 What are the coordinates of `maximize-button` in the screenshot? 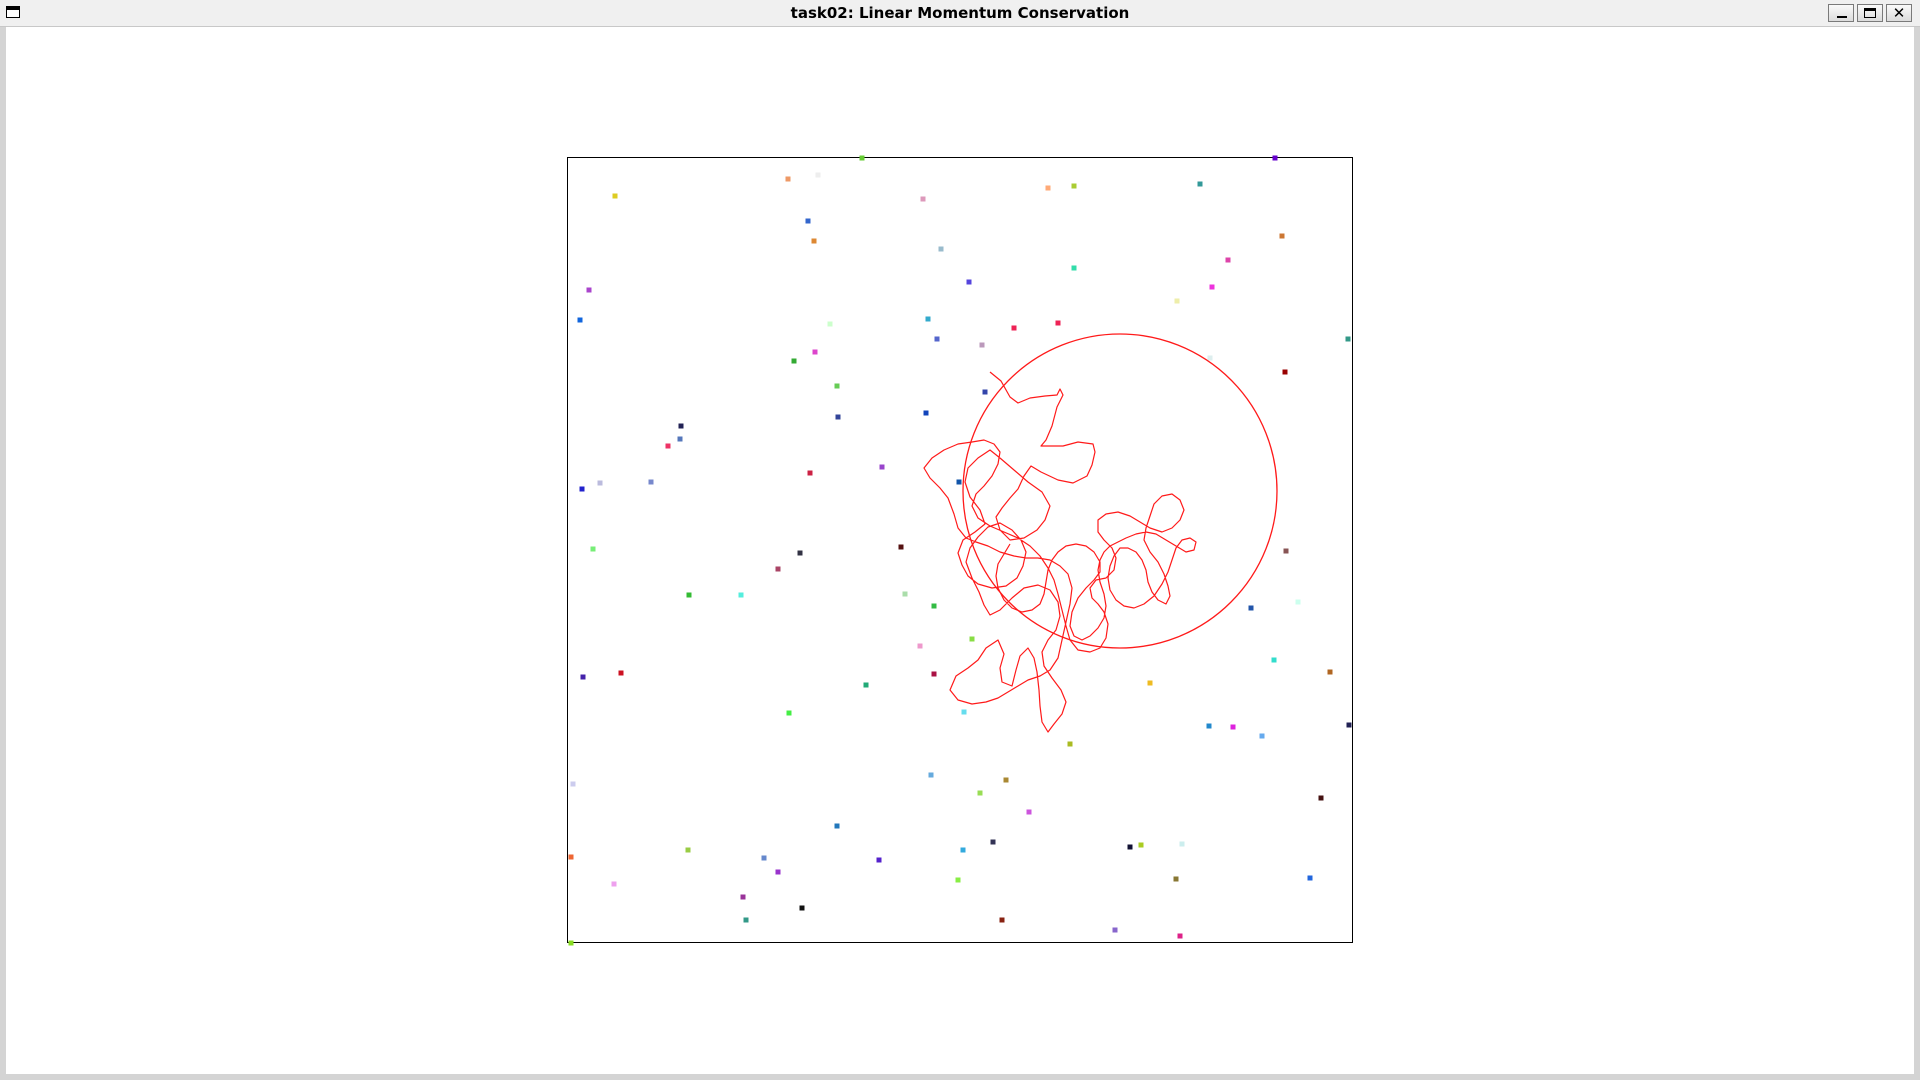 It's located at (1870, 13).